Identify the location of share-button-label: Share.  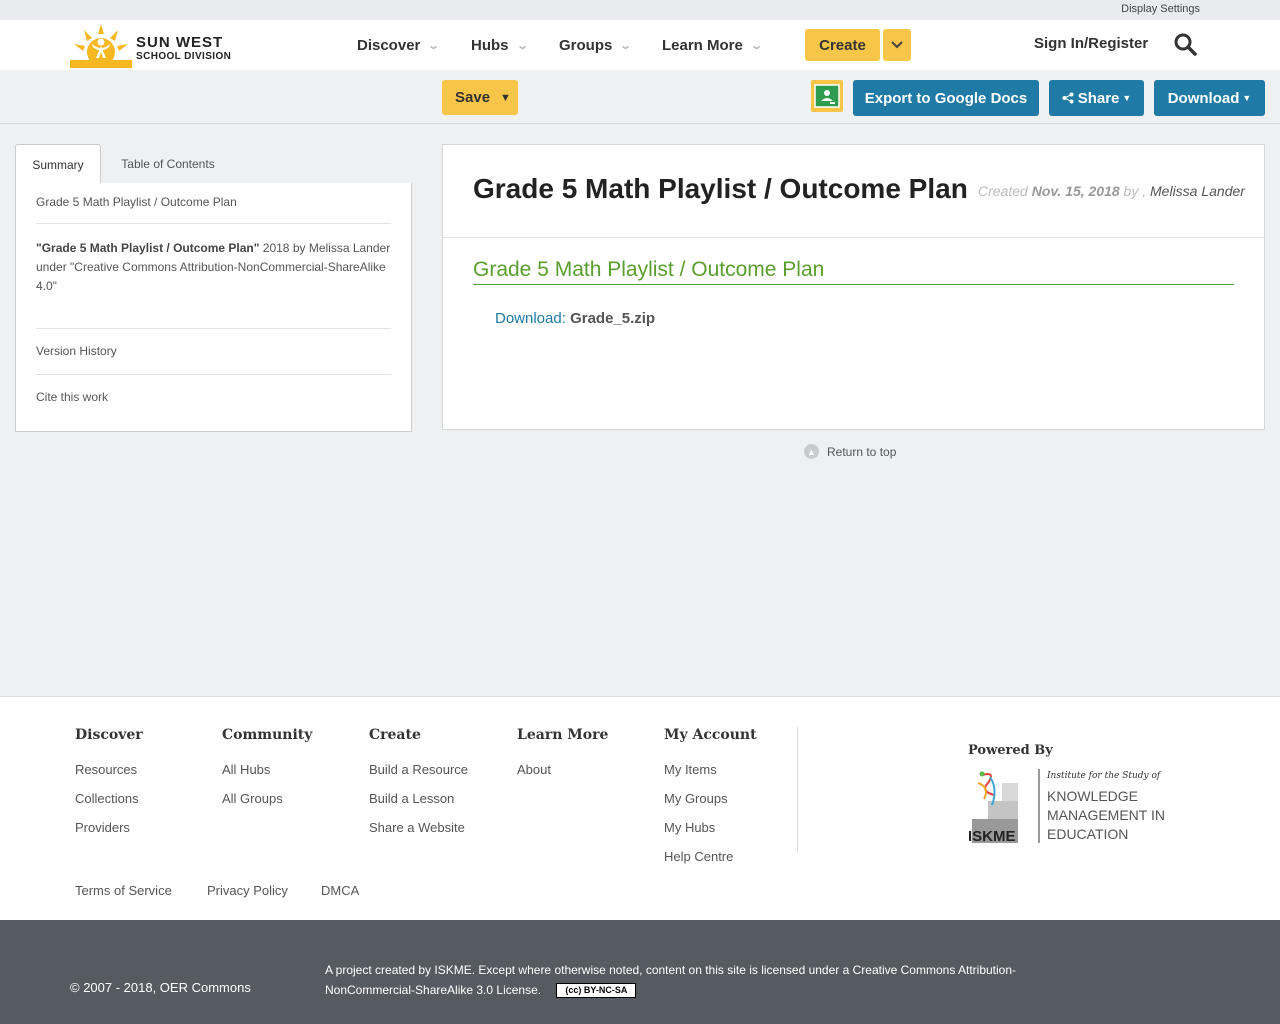
(1098, 98).